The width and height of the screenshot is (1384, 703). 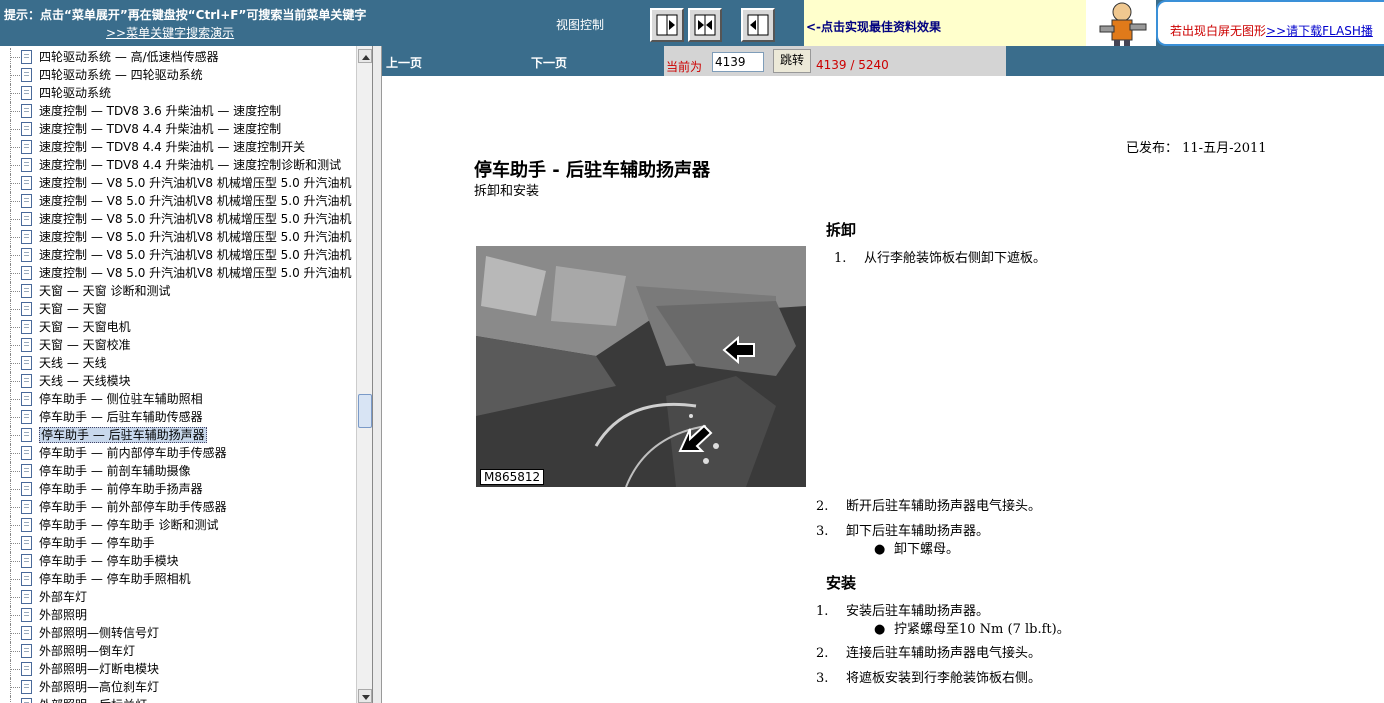 I want to click on collapse-left-button, so click(x=758, y=25).